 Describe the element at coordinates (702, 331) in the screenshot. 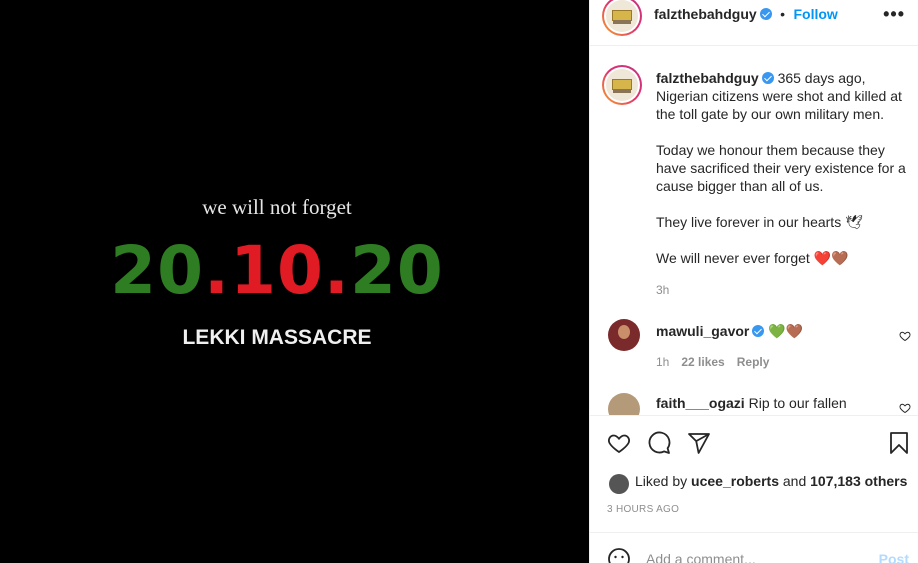

I see `comment-username: mawuli_gavor` at that location.